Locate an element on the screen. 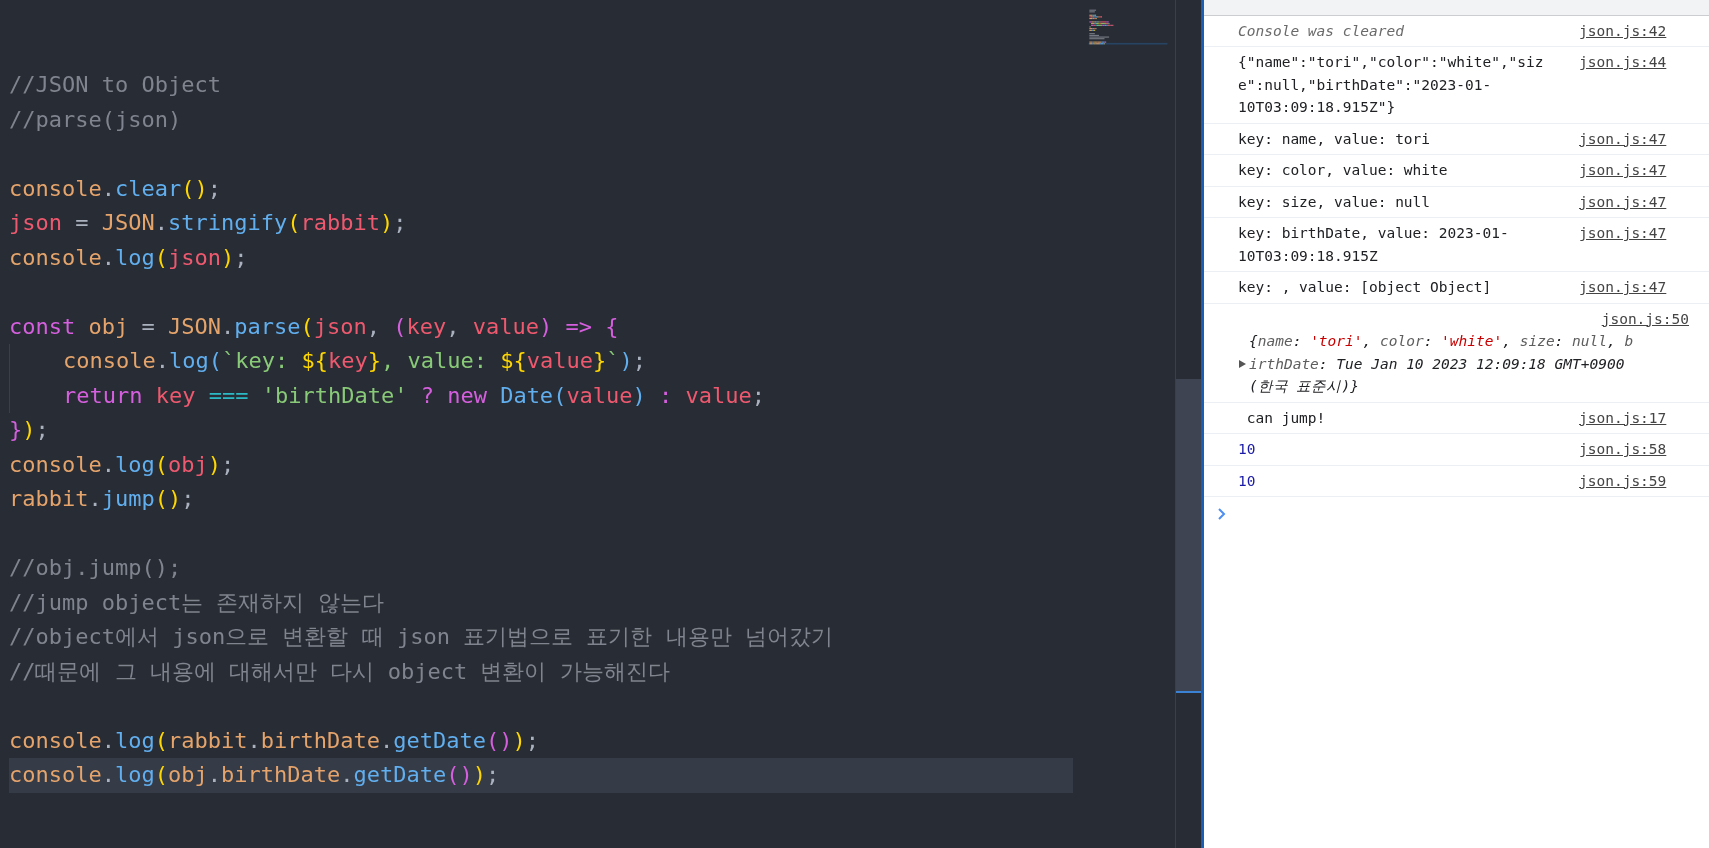 Image resolution: width=1709 pixels, height=848 pixels. code-line: }); is located at coordinates (29, 430).